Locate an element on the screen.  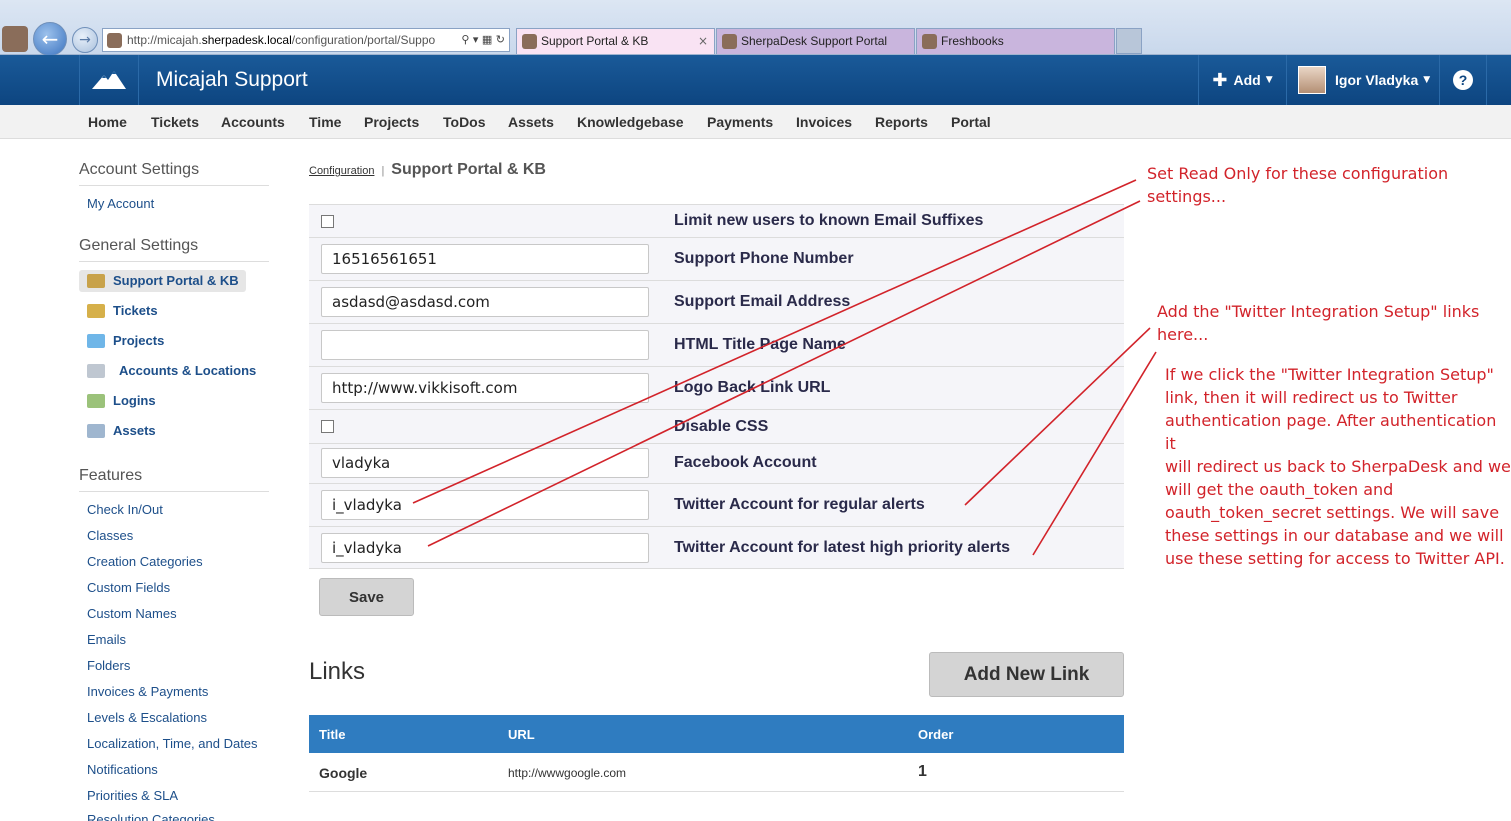
sidebar-item-assets: Assets is located at coordinates (121, 430).